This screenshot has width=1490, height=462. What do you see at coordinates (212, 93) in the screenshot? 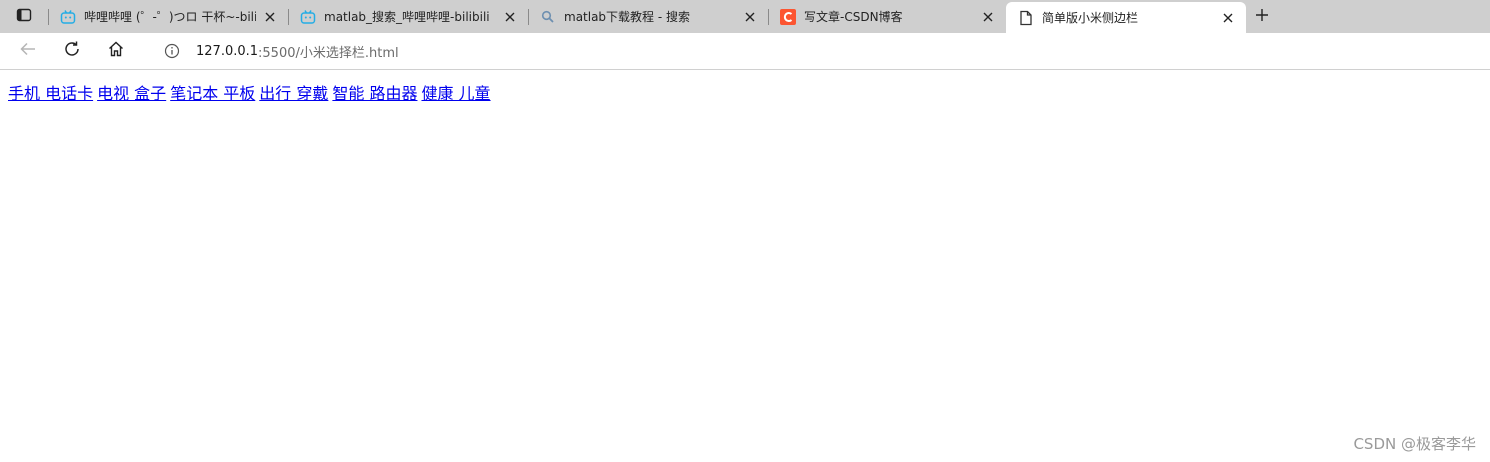
I see `nav-link-laptop: 笔记本 平板` at bounding box center [212, 93].